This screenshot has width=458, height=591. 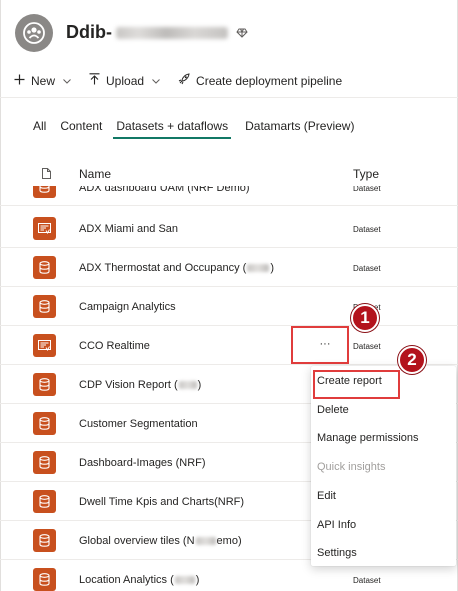 I want to click on workspace-toolbar: New Upload Create deployment pipeline, so click(x=229, y=81).